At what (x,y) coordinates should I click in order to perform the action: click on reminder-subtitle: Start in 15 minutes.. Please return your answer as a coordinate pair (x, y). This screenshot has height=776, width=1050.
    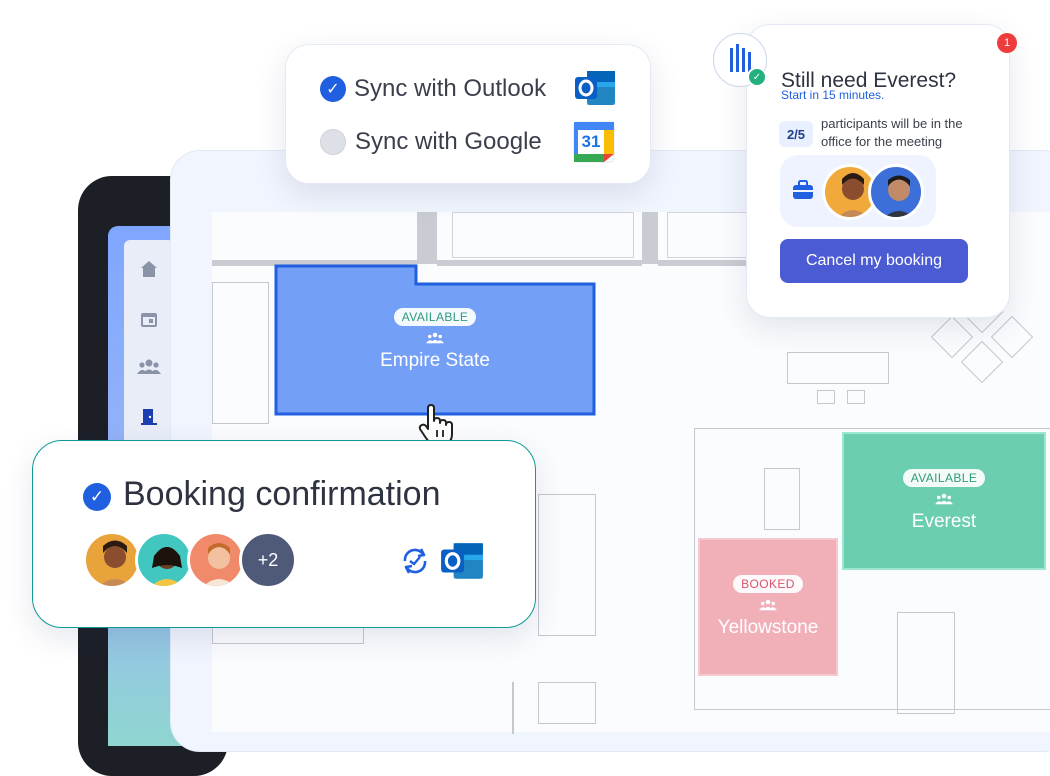
    Looking at the image, I should click on (833, 95).